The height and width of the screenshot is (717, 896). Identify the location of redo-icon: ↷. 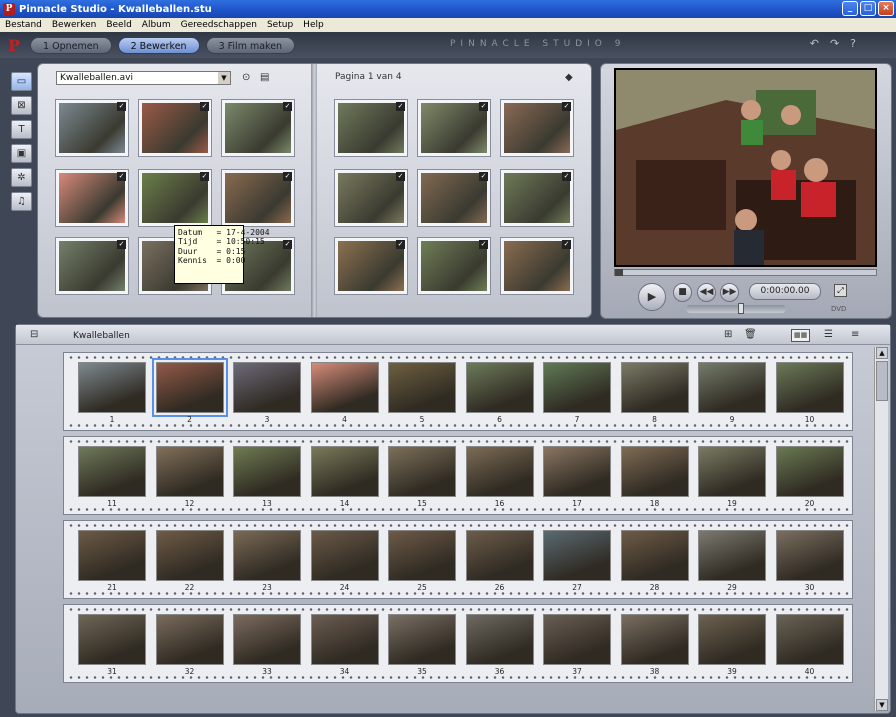
(834, 43).